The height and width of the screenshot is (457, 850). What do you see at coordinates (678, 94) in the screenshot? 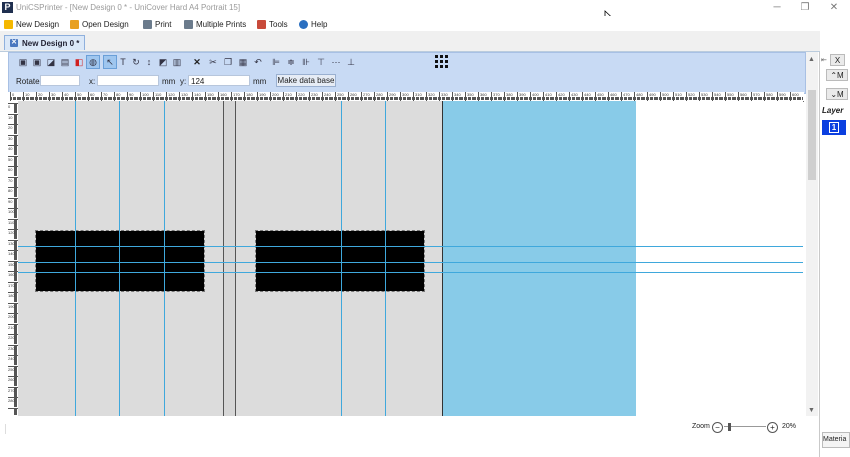
I see `ruler-label: 510` at bounding box center [678, 94].